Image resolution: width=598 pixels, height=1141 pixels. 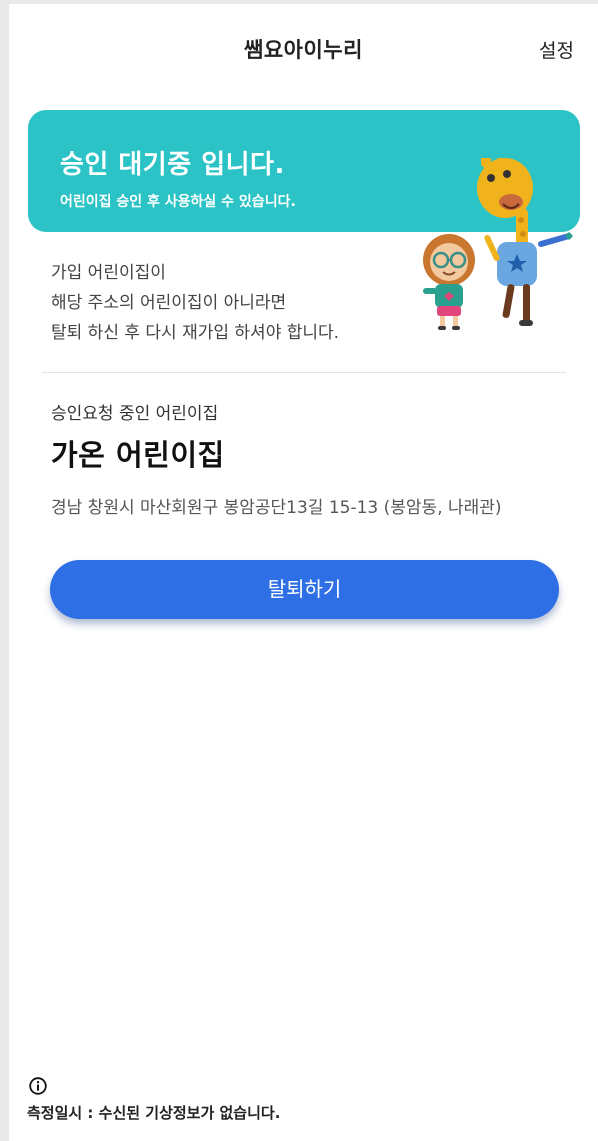 I want to click on app-title: 쌤요아이누리, so click(x=303, y=50).